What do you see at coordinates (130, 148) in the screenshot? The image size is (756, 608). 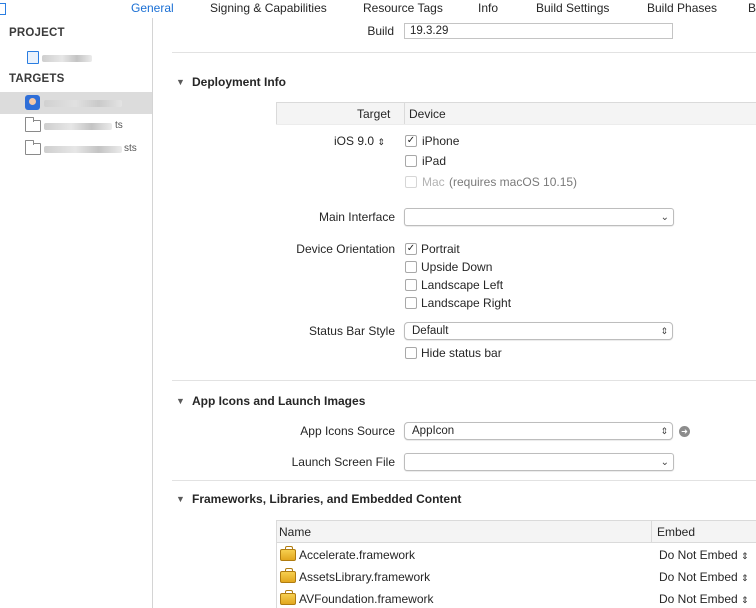 I see `sidebar-item-label: sts` at bounding box center [130, 148].